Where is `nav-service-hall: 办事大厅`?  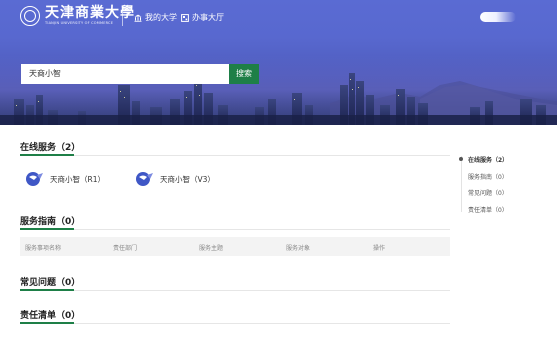 nav-service-hall: 办事大厅 is located at coordinates (202, 17).